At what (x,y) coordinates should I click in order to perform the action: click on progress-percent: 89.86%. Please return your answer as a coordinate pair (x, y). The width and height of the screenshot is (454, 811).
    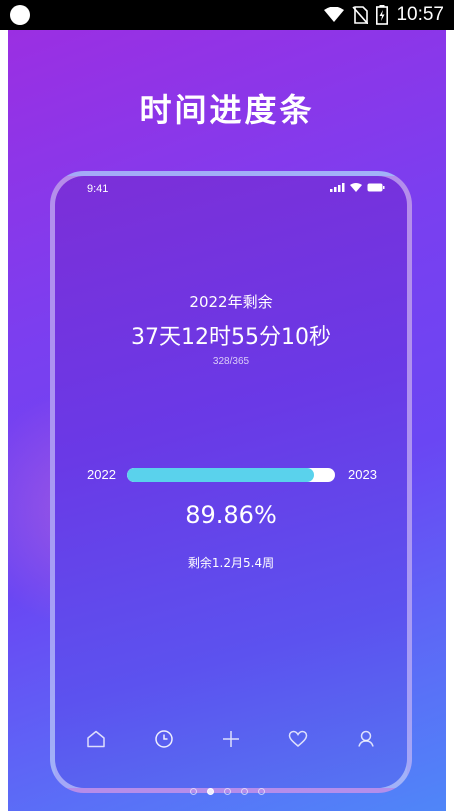
    Looking at the image, I should click on (231, 515).